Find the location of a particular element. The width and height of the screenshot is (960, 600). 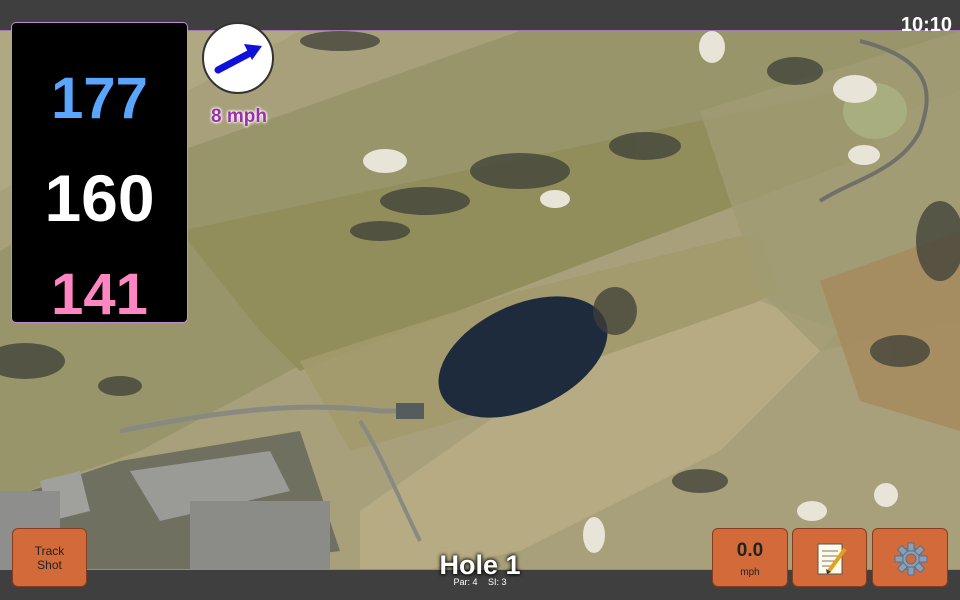

wind-speed: 8 mph is located at coordinates (239, 116).